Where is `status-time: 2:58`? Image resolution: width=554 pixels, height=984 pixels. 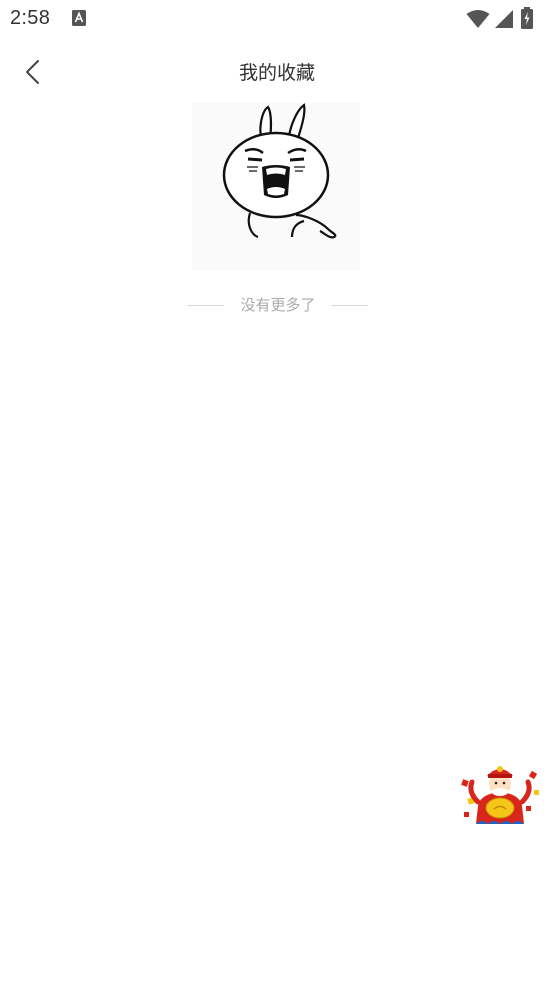 status-time: 2:58 is located at coordinates (30, 18).